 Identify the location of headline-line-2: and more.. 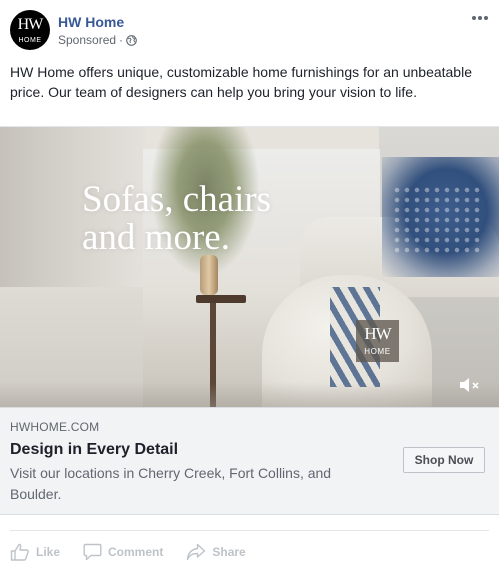
(156, 237).